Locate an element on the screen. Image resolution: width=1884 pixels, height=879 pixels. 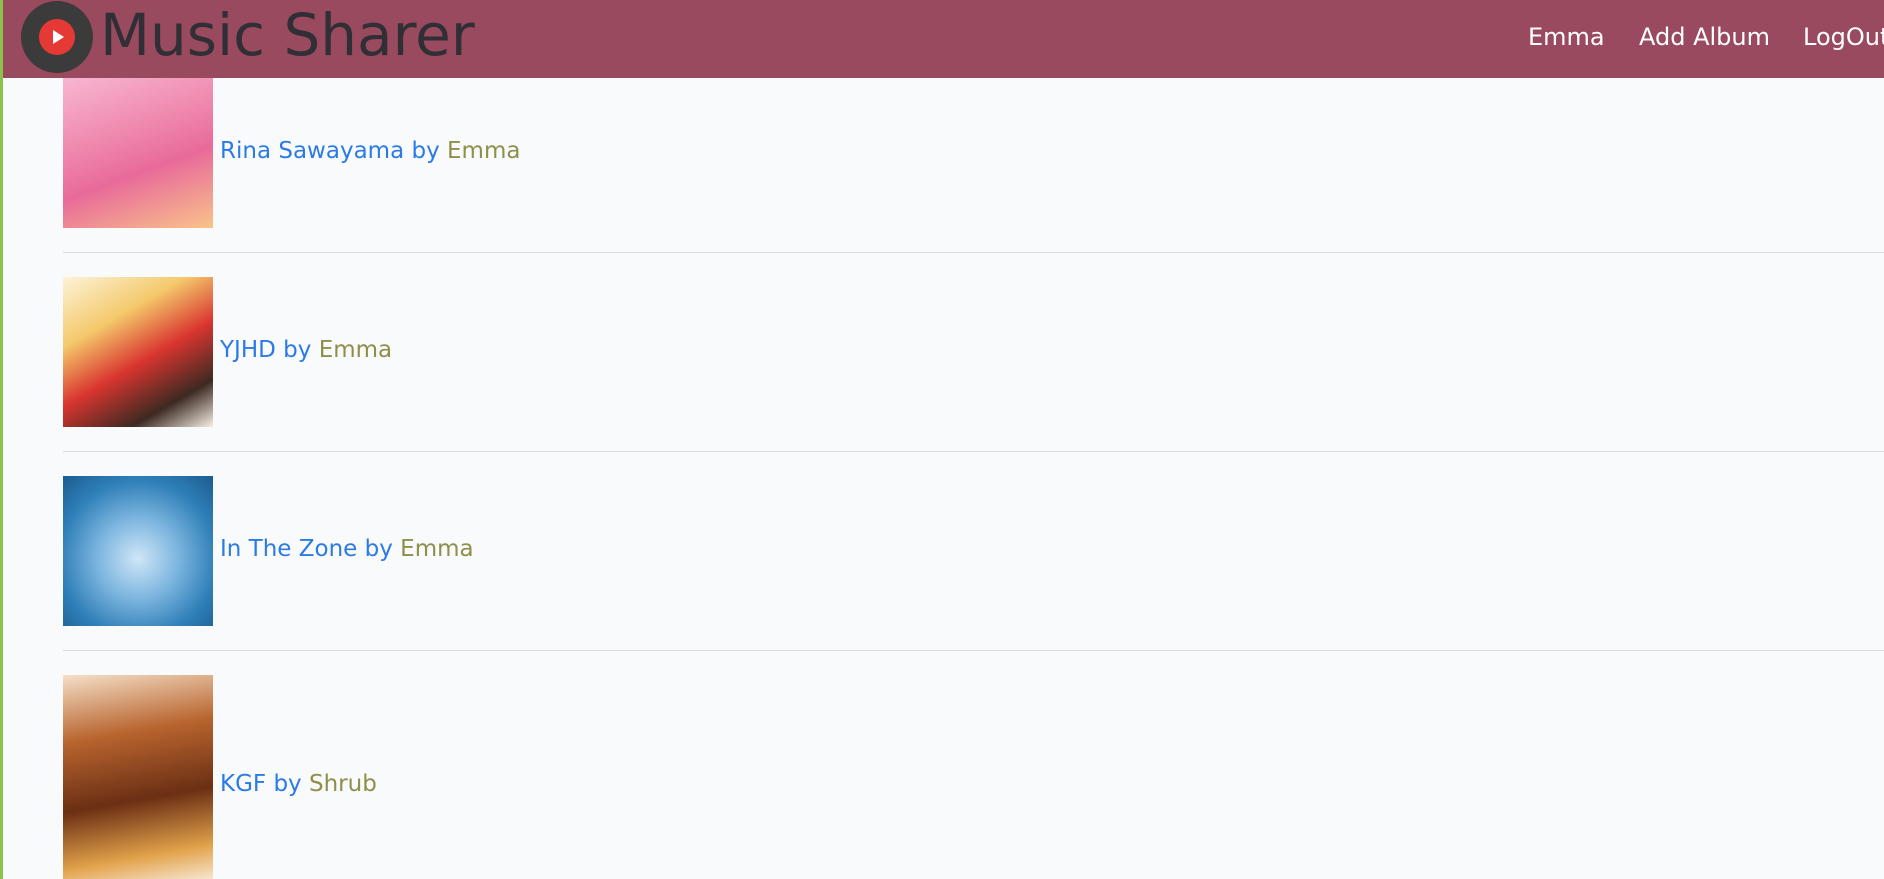
album-title-line: YJHD by Emma is located at coordinates (306, 350).